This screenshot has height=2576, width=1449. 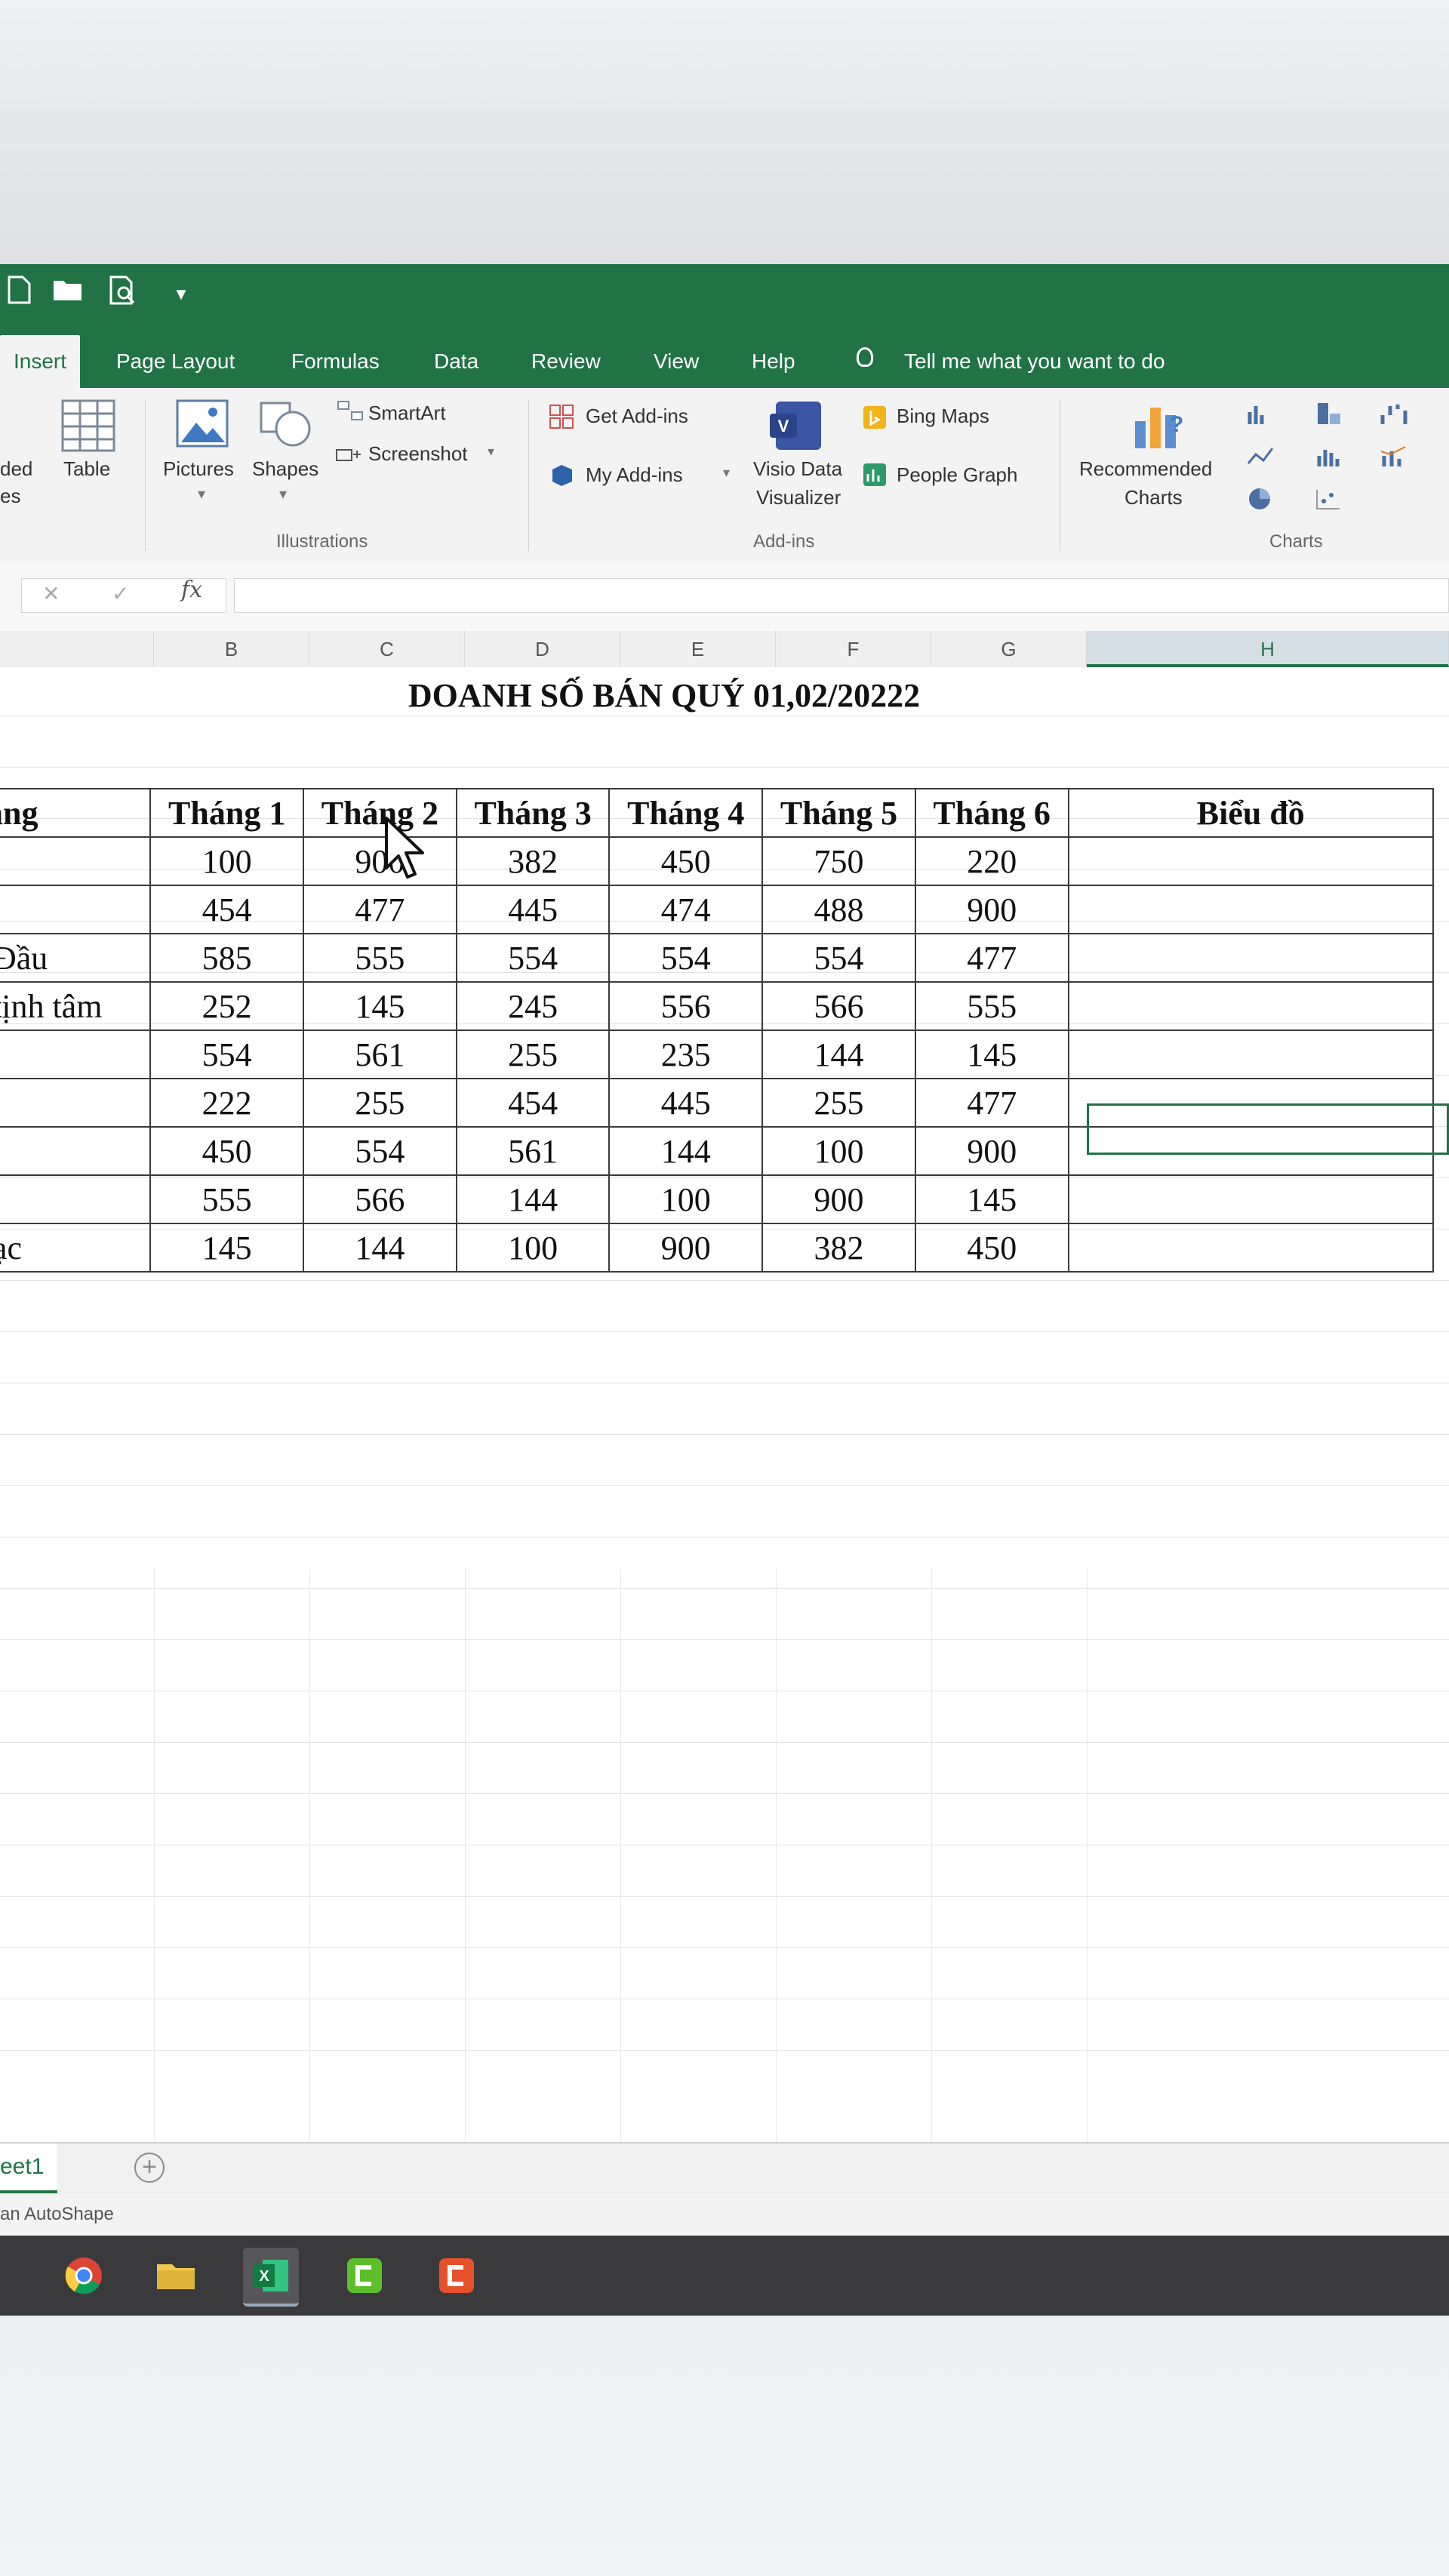 What do you see at coordinates (380, 813) in the screenshot?
I see `header-cell-month-2: Tháng 2` at bounding box center [380, 813].